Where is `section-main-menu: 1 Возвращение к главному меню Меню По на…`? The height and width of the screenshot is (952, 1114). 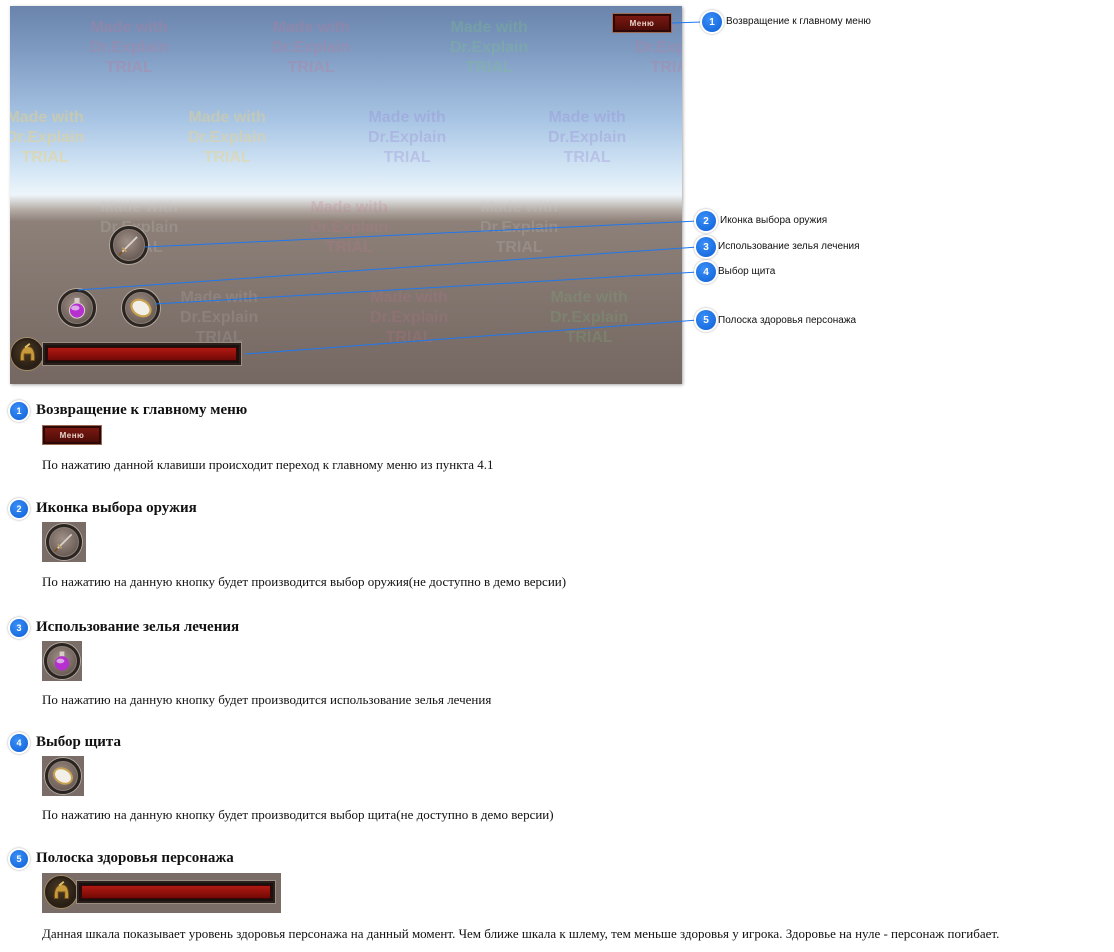 section-main-menu: 1 Возвращение к главному меню Меню По на… is located at coordinates (560, 442).